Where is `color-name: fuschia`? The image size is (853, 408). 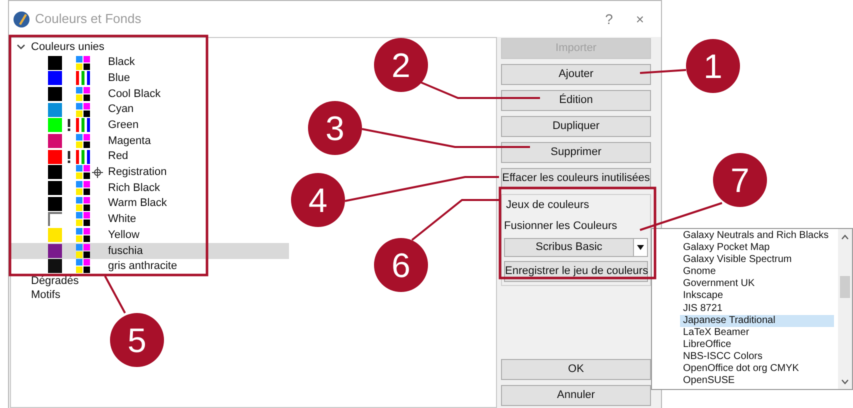 color-name: fuschia is located at coordinates (125, 251).